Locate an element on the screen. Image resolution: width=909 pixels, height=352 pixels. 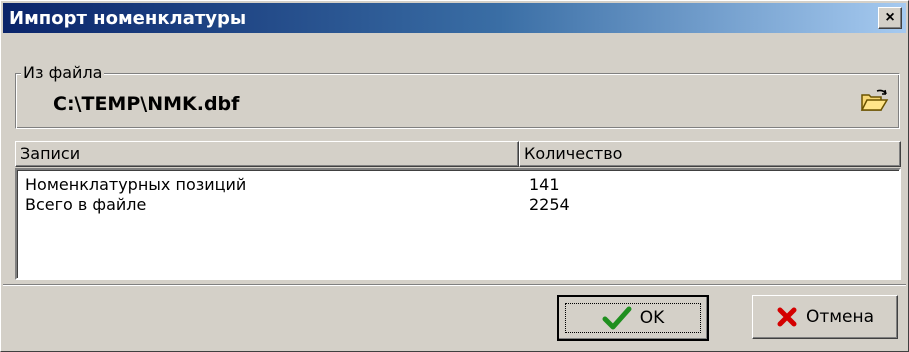
close-icon: × is located at coordinates (890, 17).